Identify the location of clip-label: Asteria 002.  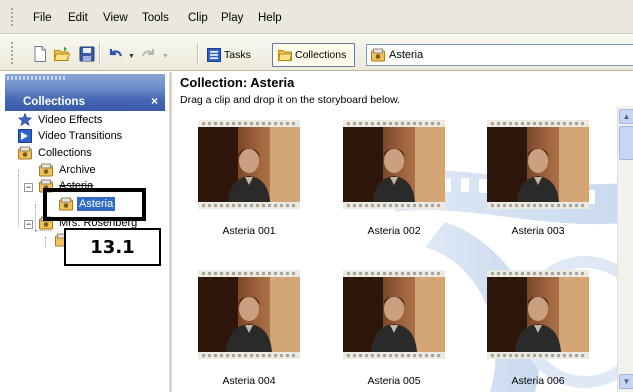
(394, 231).